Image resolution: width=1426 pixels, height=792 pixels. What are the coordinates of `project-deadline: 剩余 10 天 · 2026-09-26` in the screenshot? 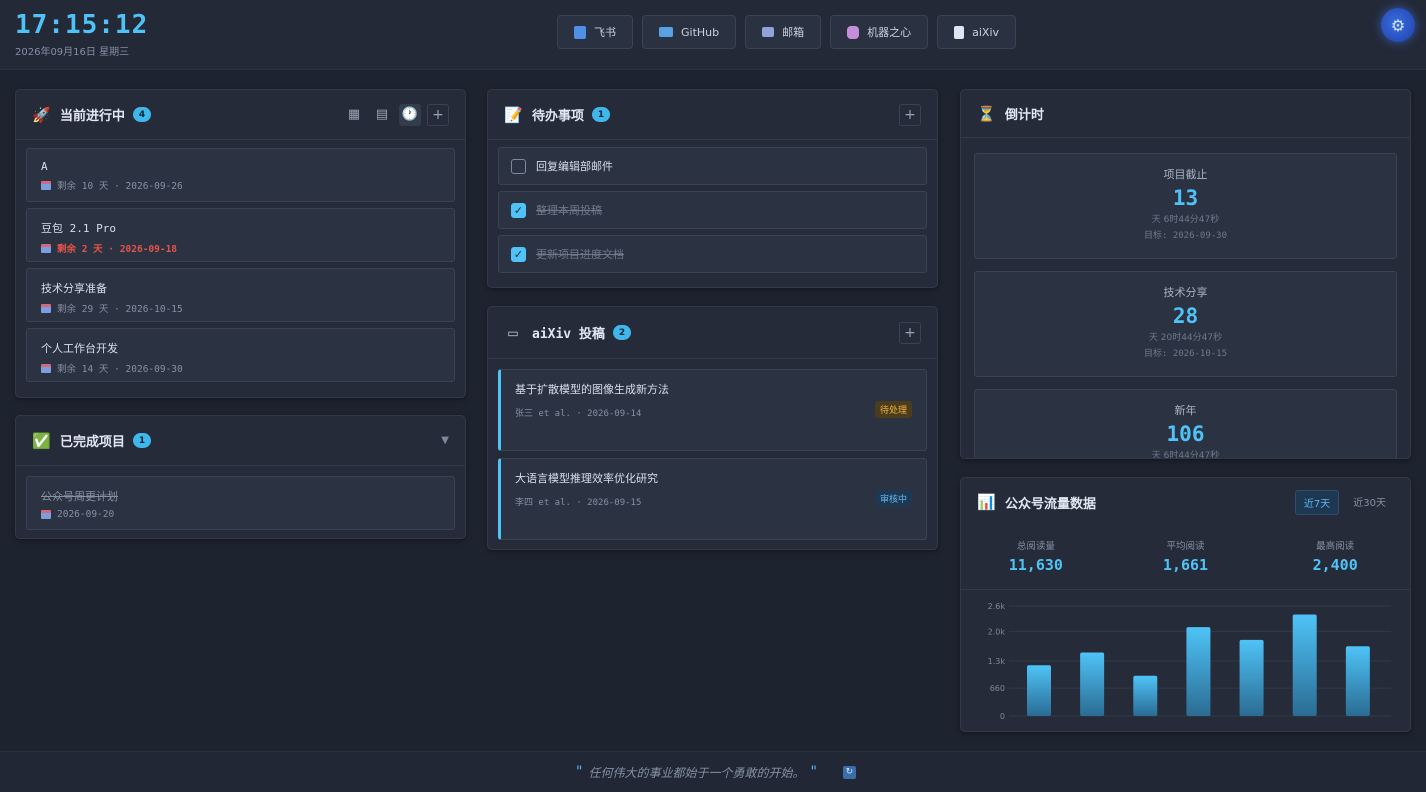 It's located at (120, 186).